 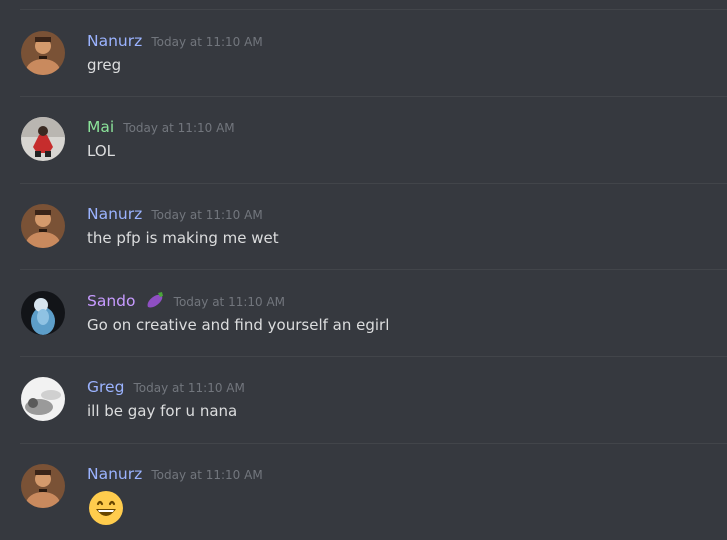 I want to click on message-text: ill be gay for u nana, so click(x=162, y=411).